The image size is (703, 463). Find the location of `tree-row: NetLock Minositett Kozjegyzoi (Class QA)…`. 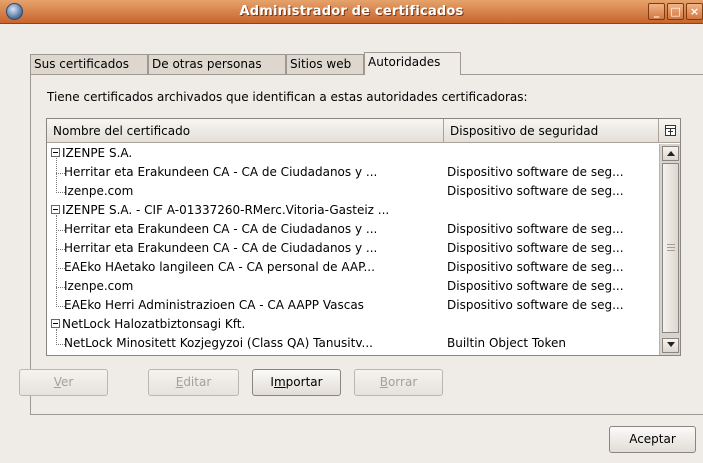

tree-row: NetLock Minositett Kozjegyzoi (Class QA)… is located at coordinates (353, 343).